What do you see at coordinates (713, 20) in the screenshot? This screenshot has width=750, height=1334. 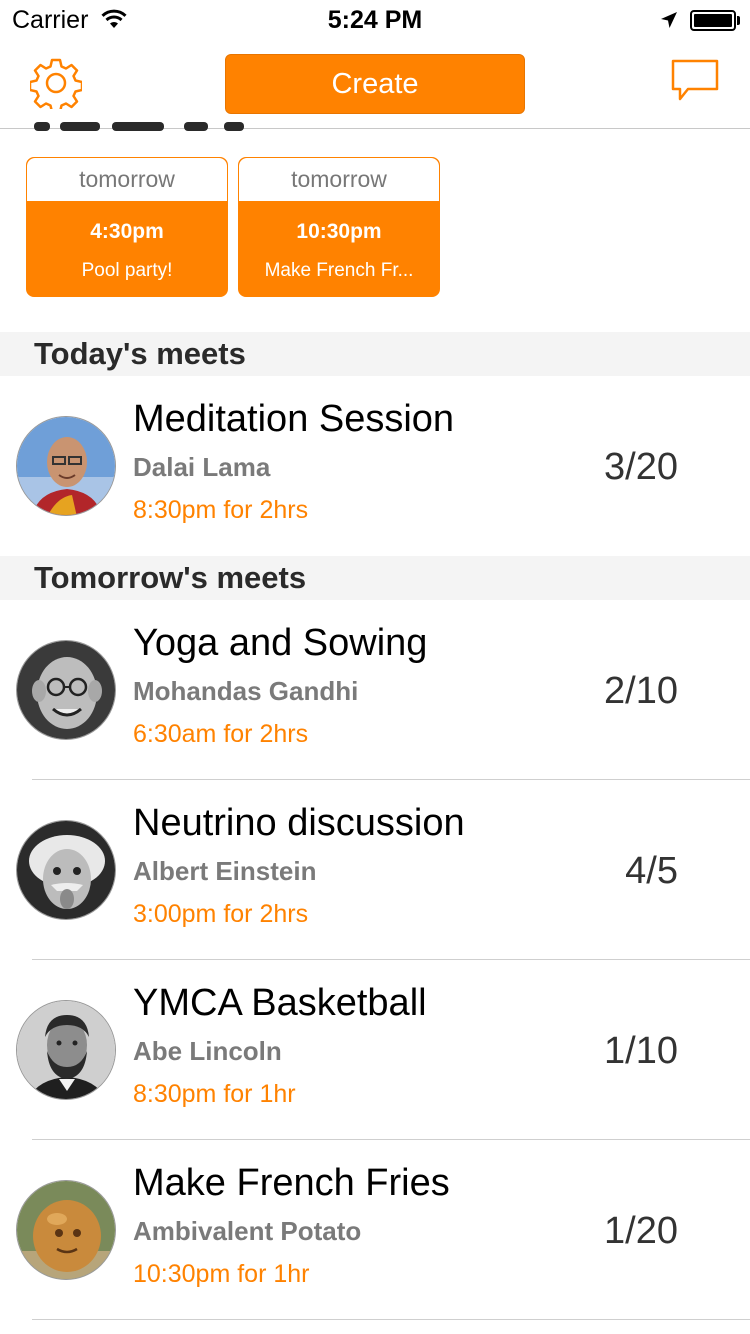 I see `battery-icon` at bounding box center [713, 20].